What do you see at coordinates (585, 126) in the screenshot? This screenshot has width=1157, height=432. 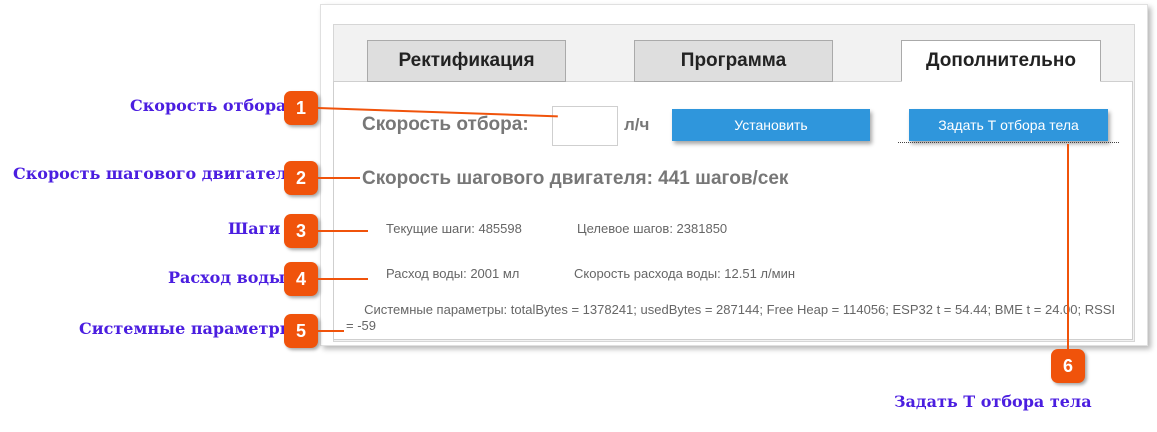 I see `speed-input` at bounding box center [585, 126].